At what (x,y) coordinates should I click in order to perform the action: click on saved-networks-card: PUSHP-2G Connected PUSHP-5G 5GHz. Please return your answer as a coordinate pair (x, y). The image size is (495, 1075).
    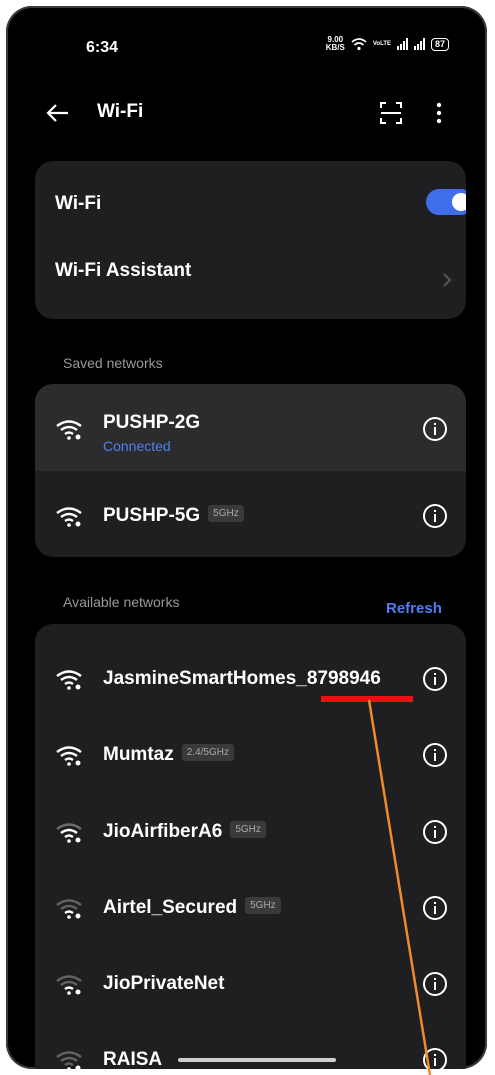
    Looking at the image, I should click on (250, 470).